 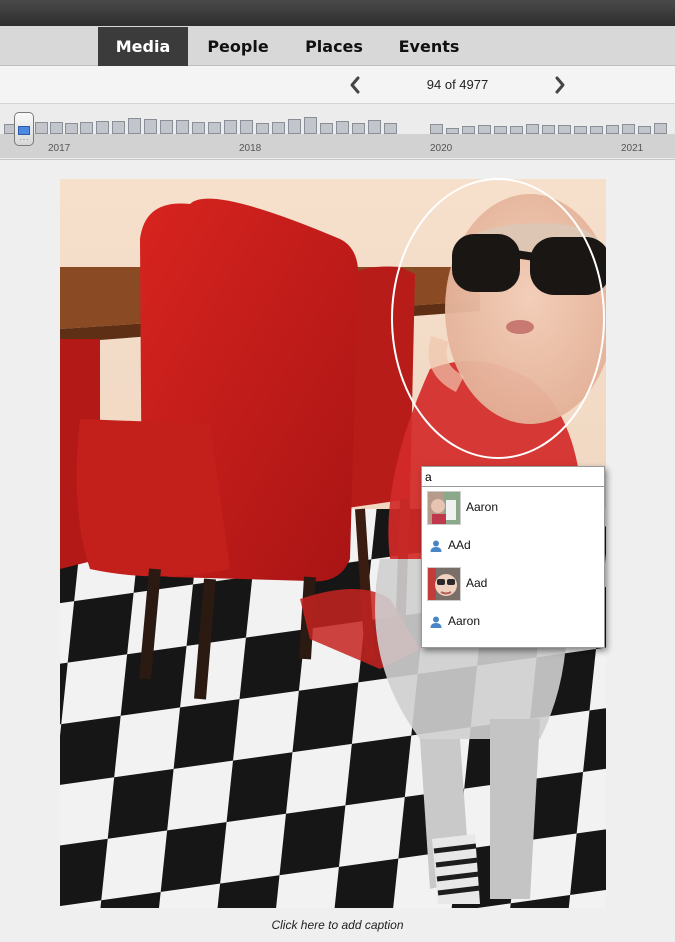 I want to click on tab-places: Places, so click(x=334, y=46).